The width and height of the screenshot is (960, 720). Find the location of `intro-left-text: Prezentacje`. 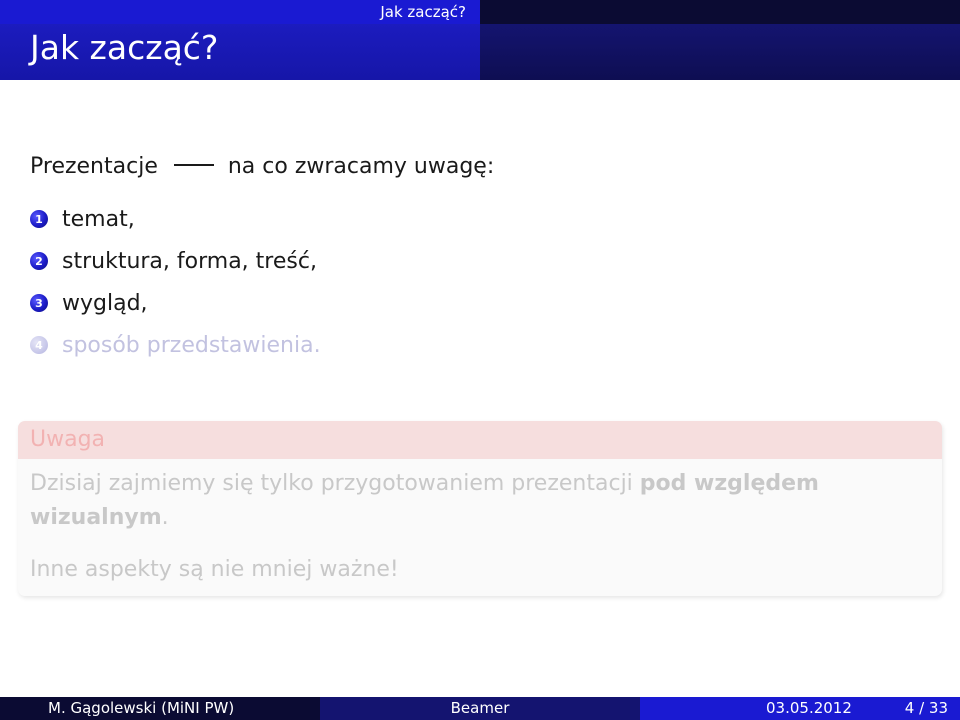

intro-left-text: Prezentacje is located at coordinates (94, 166).